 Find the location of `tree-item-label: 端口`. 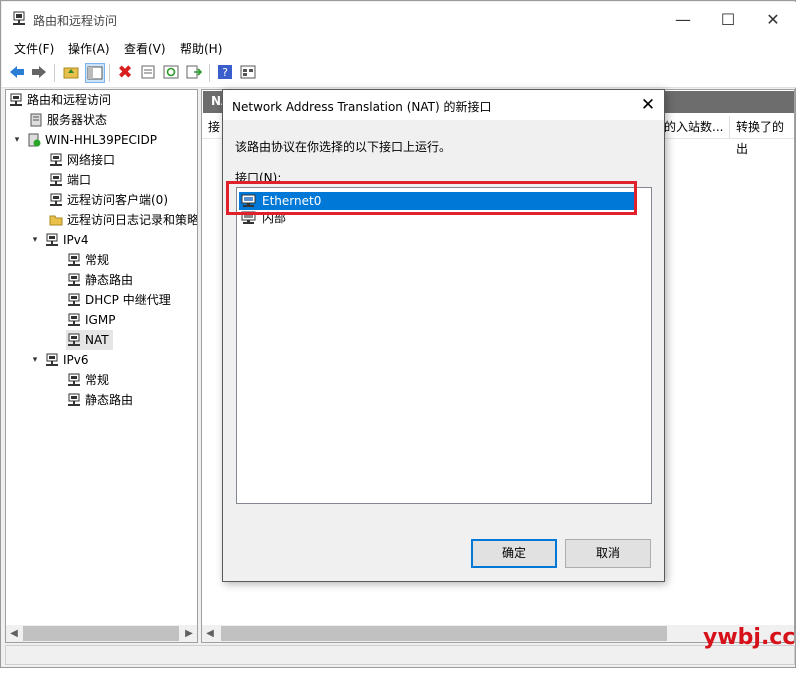

tree-item-label: 端口 is located at coordinates (79, 180).